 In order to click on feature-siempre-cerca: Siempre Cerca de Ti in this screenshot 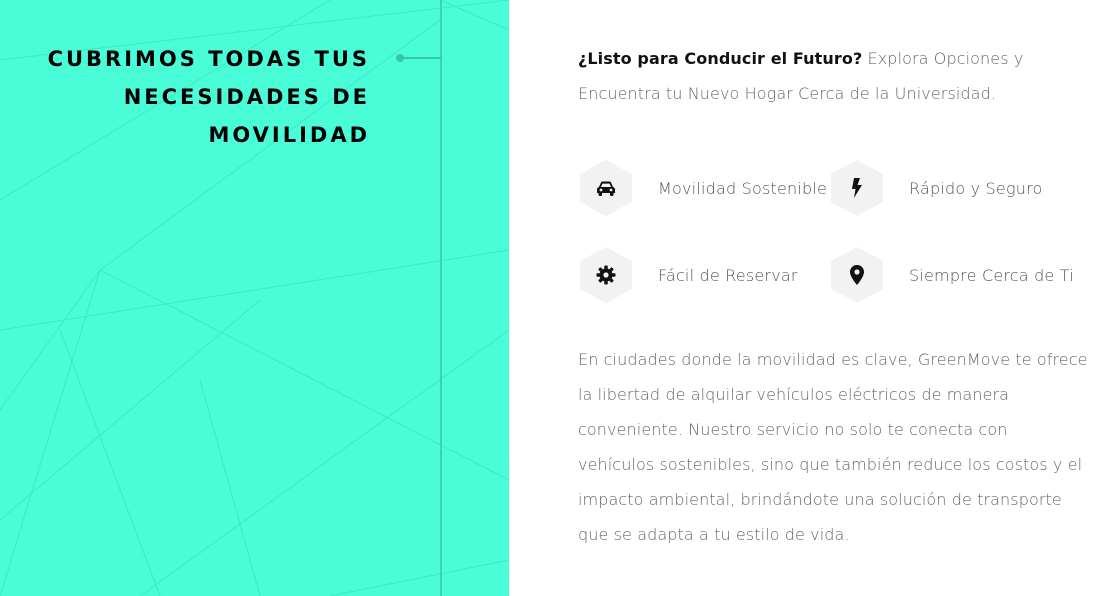, I will do `click(952, 275)`.